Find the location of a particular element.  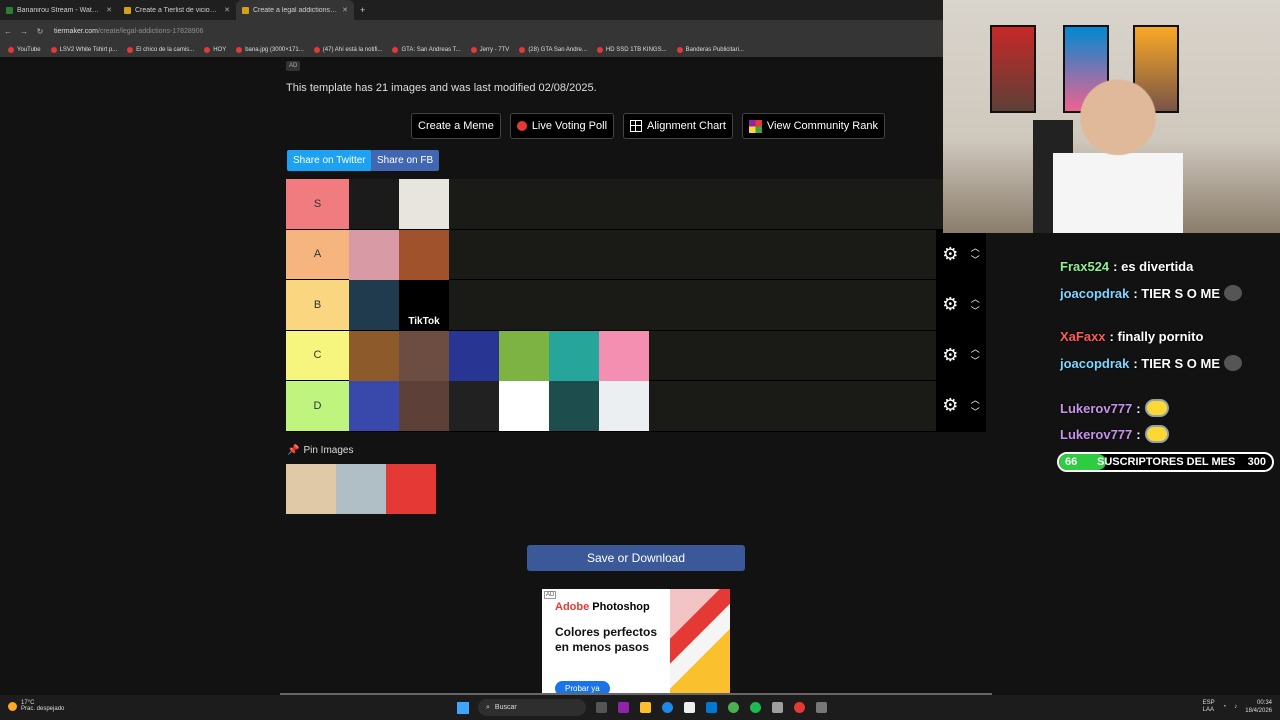

tier-image-powder-lines is located at coordinates (474, 406).